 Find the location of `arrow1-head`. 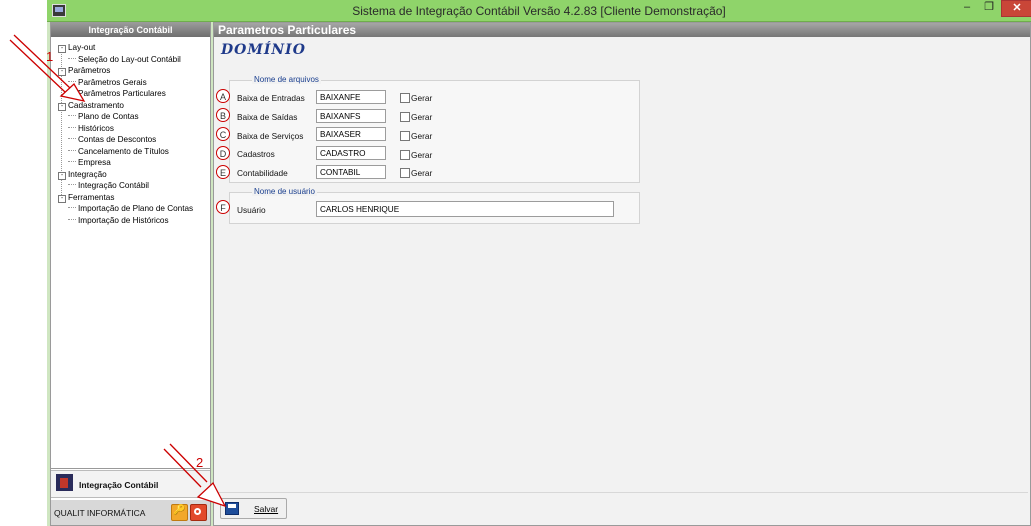

arrow1-head is located at coordinates (72, 92).